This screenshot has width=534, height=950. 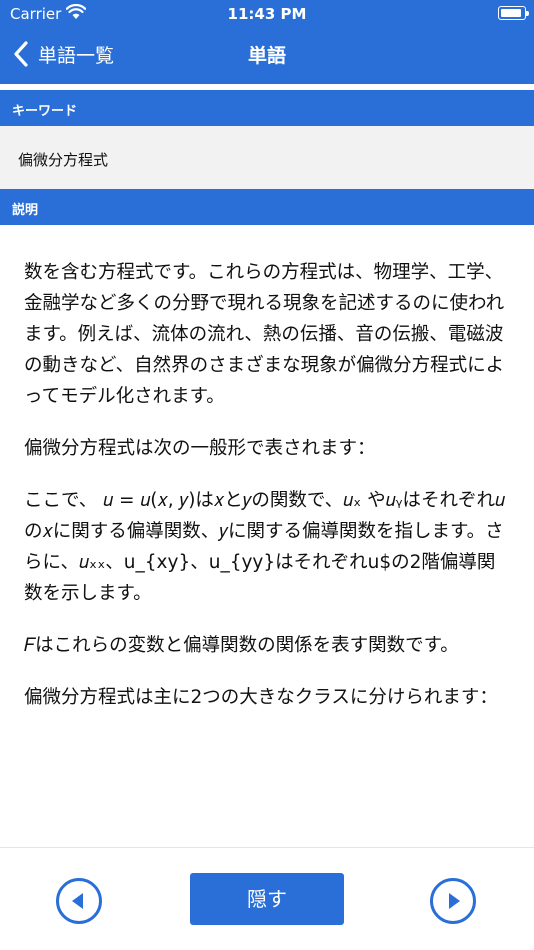 What do you see at coordinates (513, 13) in the screenshot?
I see `battery-icon` at bounding box center [513, 13].